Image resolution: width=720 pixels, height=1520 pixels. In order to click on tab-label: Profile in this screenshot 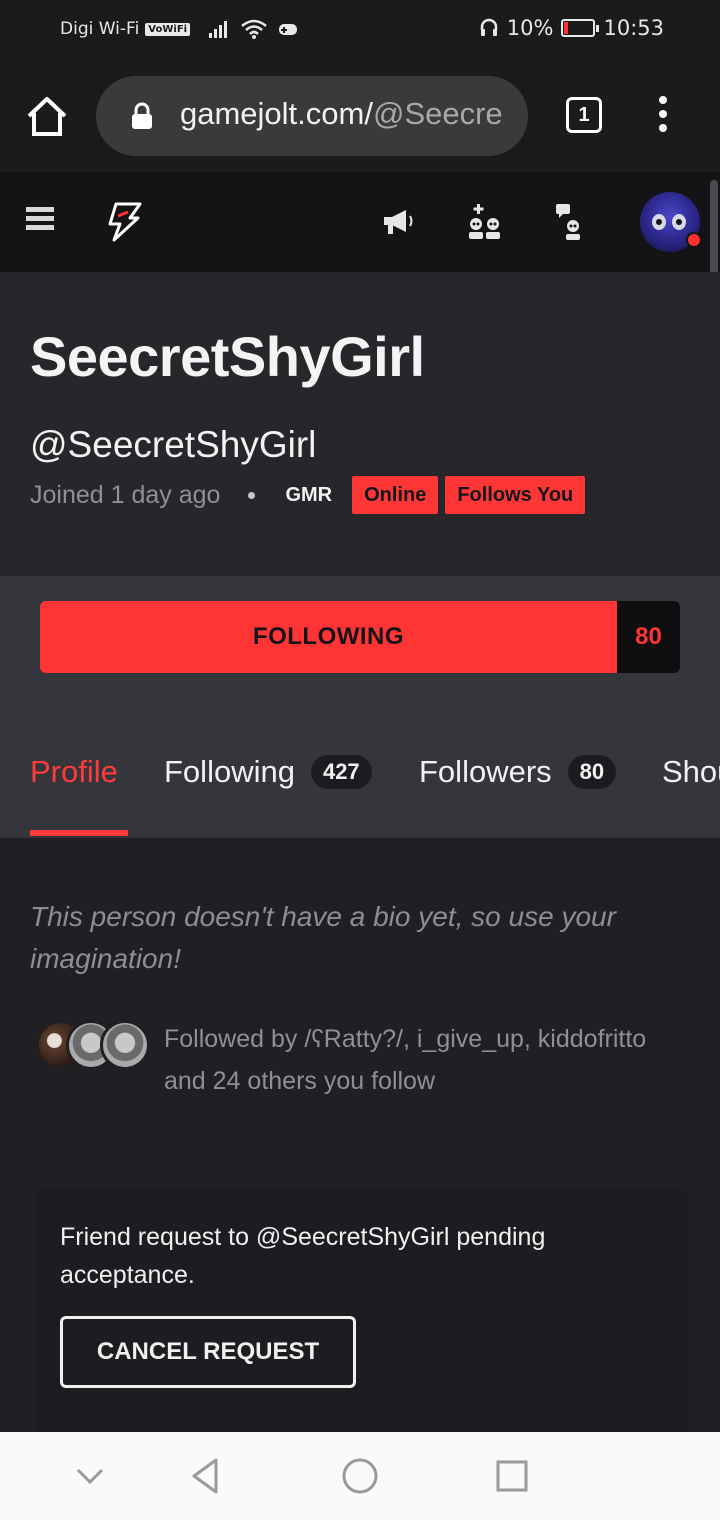, I will do `click(74, 771)`.